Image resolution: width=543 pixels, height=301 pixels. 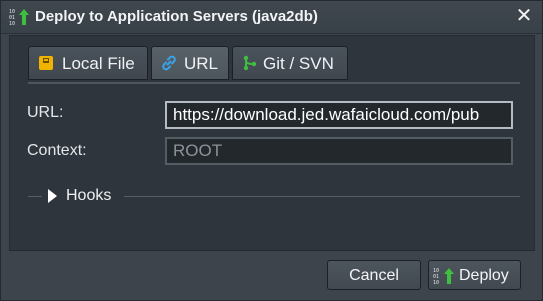 I want to click on tab-local-file-label: Local File, so click(x=98, y=63).